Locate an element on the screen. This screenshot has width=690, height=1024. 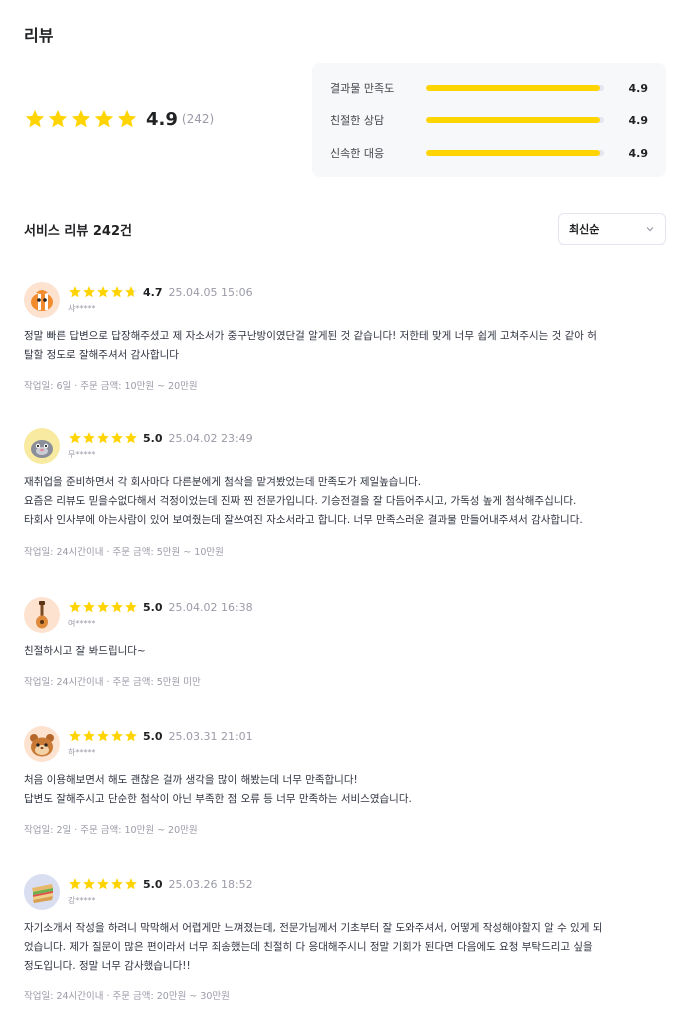
review-header: 5.0 25.03.31 21:01 is located at coordinates (160, 736).